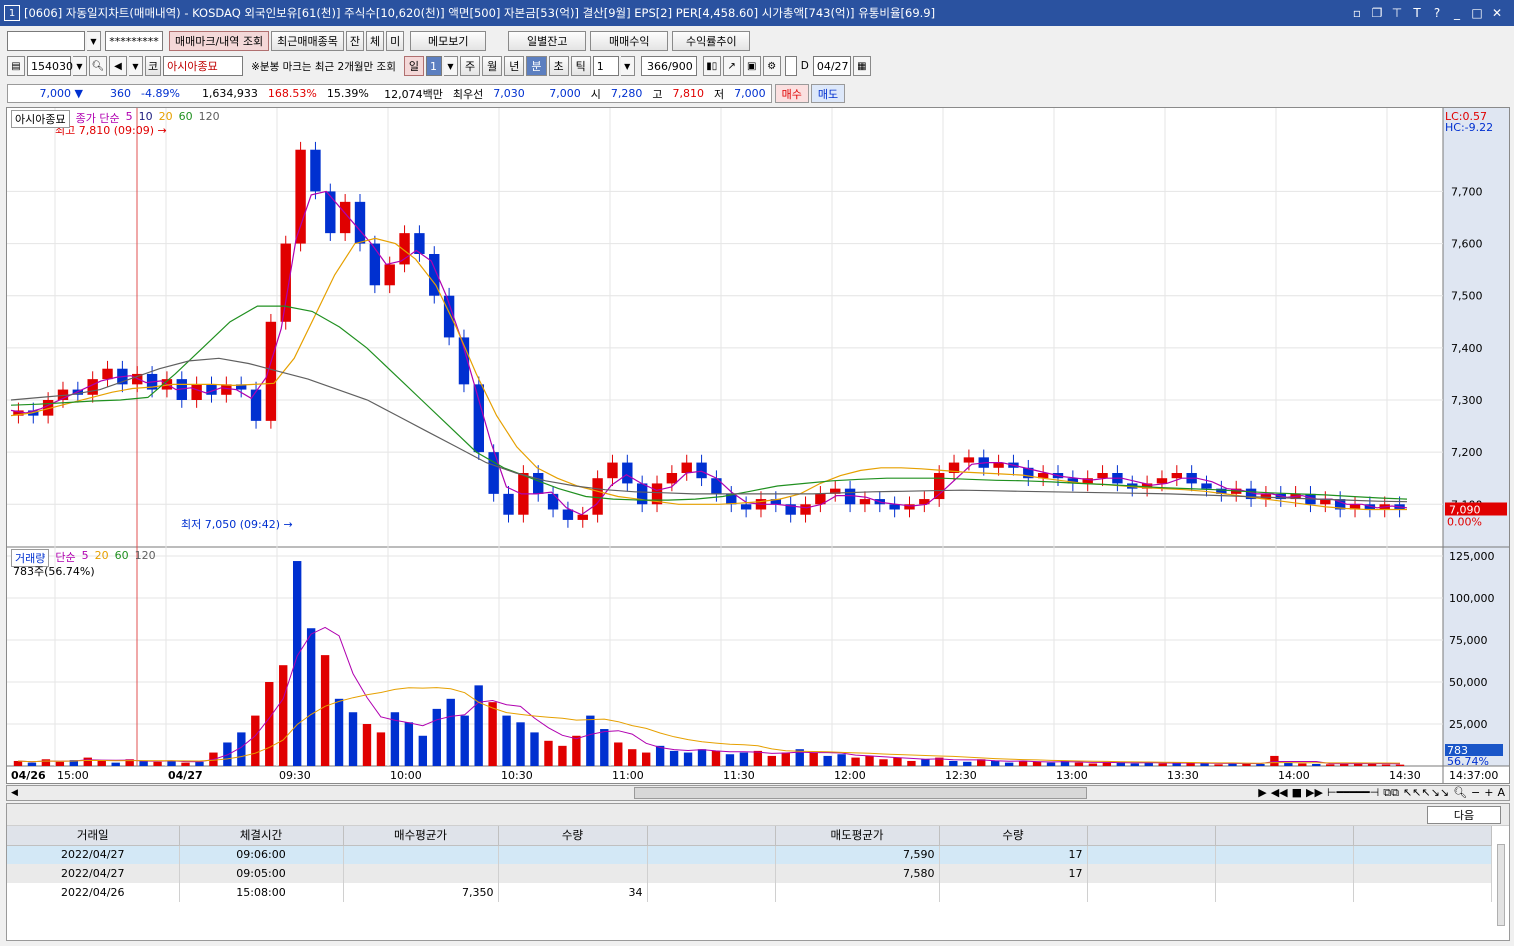  What do you see at coordinates (580, 66) in the screenshot?
I see `period-tick-tab: 틱` at bounding box center [580, 66].